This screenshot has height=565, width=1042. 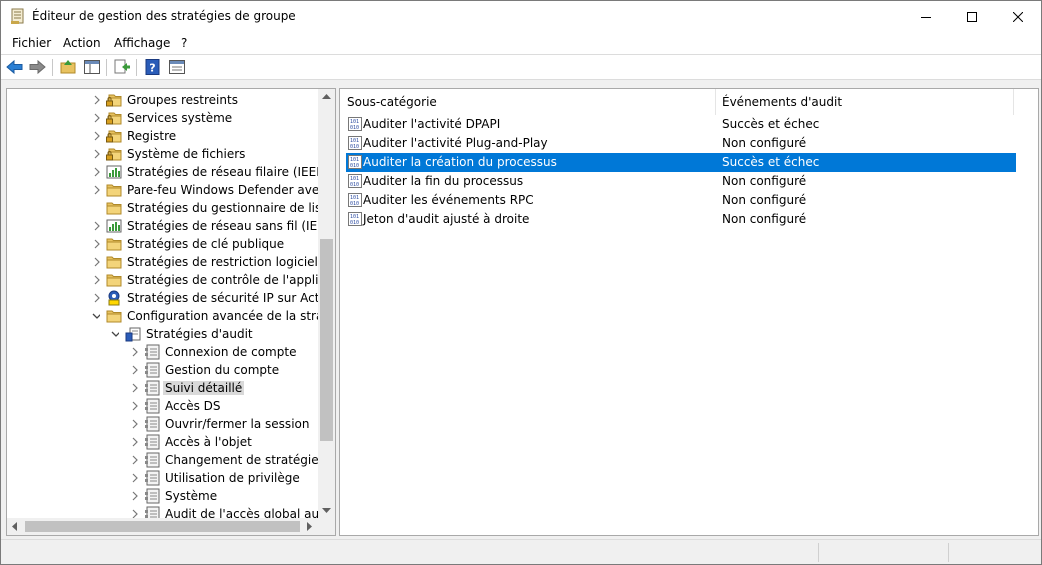 I want to click on chart-policy-icon, so click(x=114, y=226).